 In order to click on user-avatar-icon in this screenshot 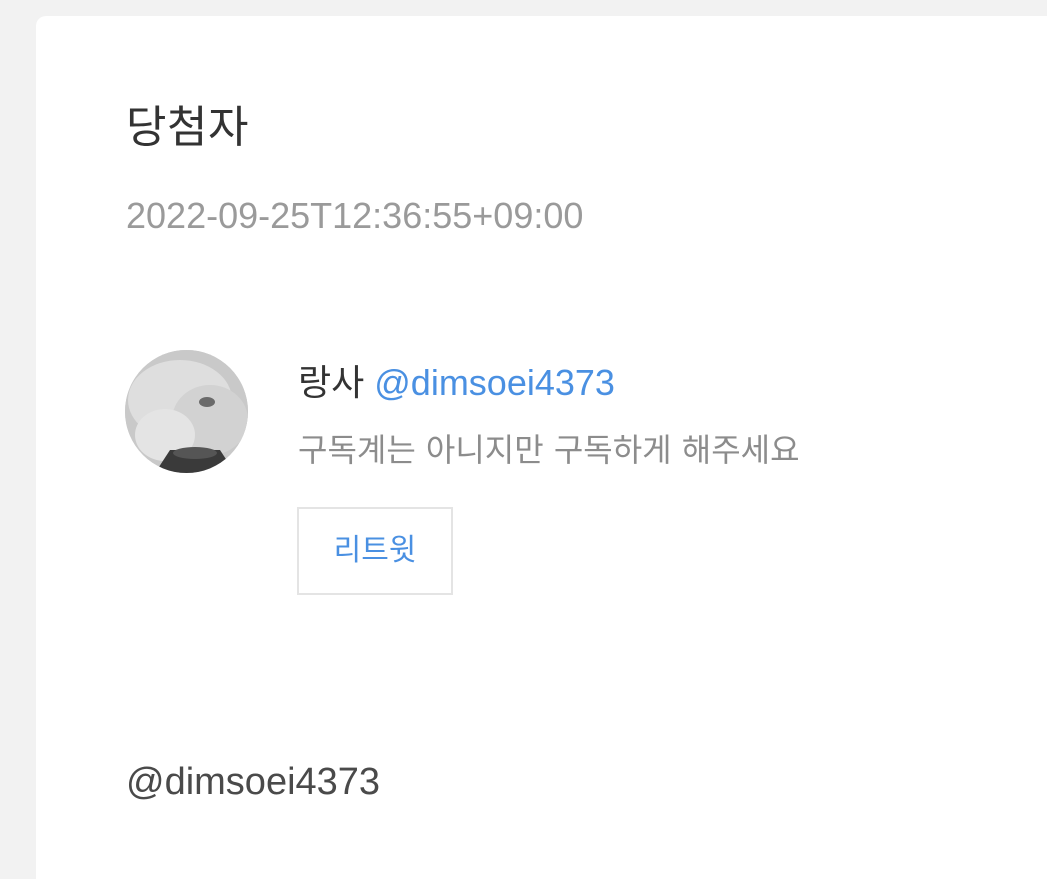, I will do `click(186, 411)`.